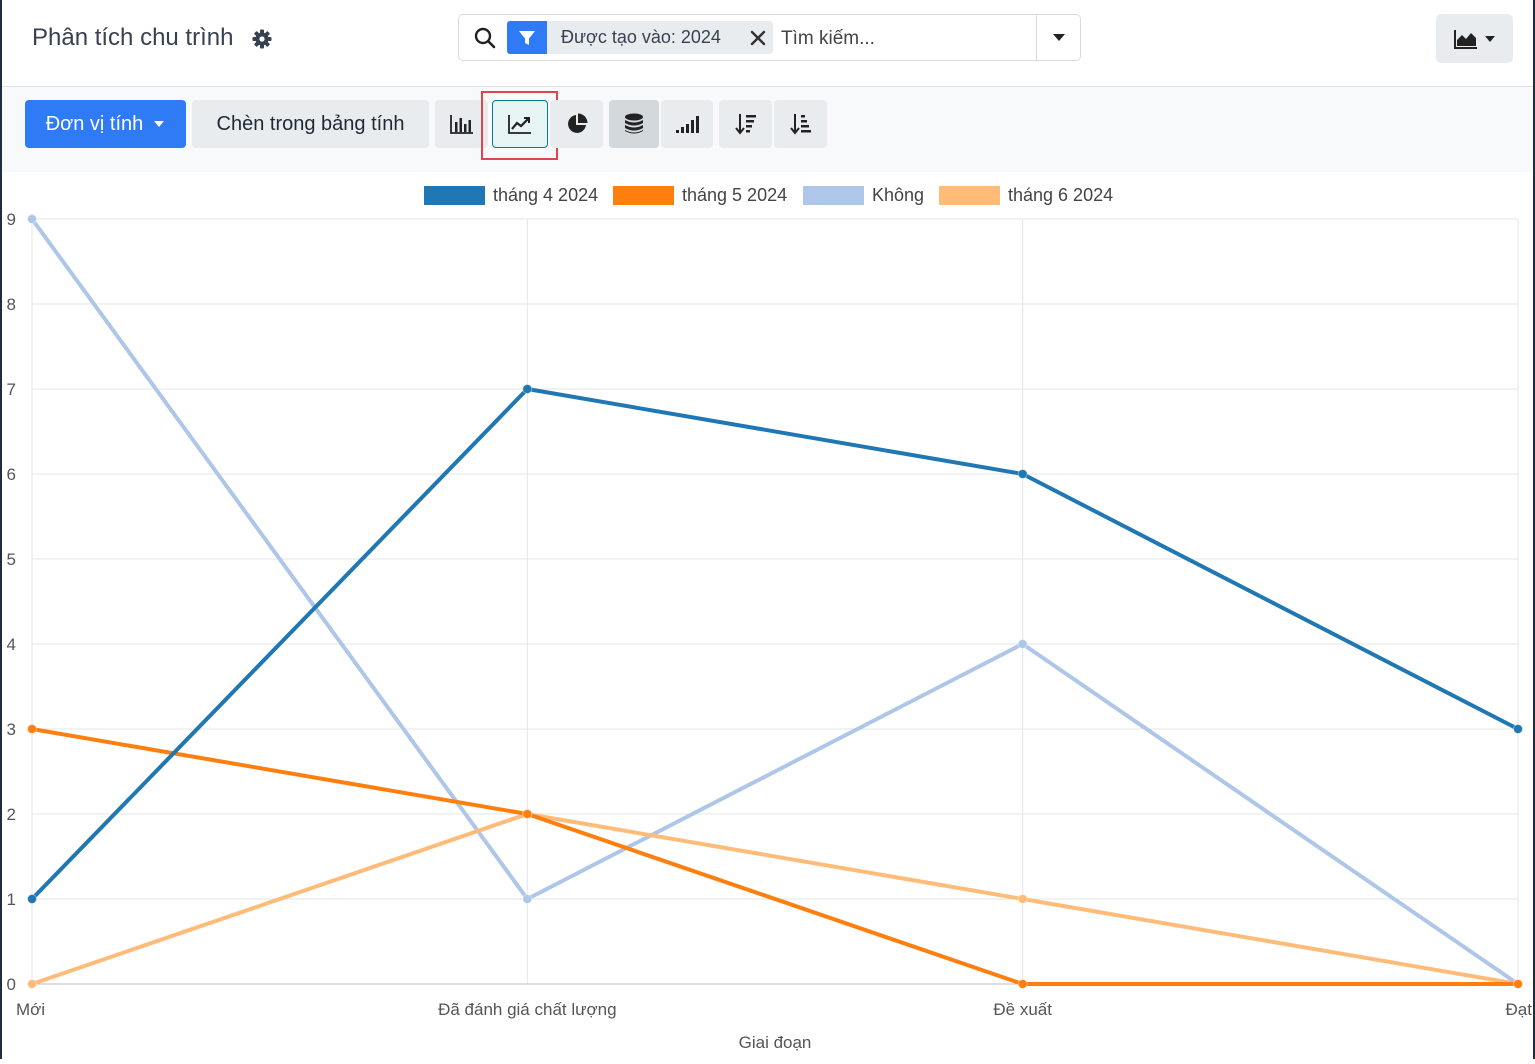  What do you see at coordinates (519, 125) in the screenshot?
I see `selection-highlight` at bounding box center [519, 125].